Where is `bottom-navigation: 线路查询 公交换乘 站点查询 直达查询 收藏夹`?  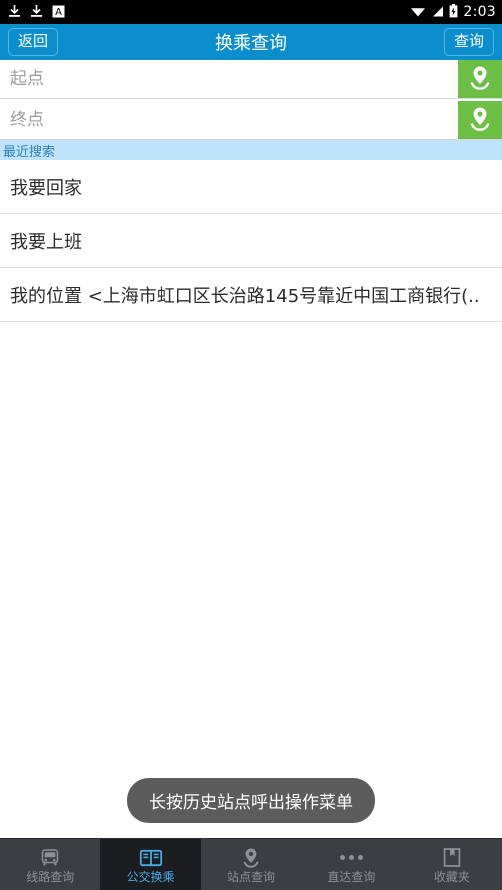
bottom-navigation: 线路查询 公交换乘 站点查询 直达查询 收藏夹 is located at coordinates (251, 864).